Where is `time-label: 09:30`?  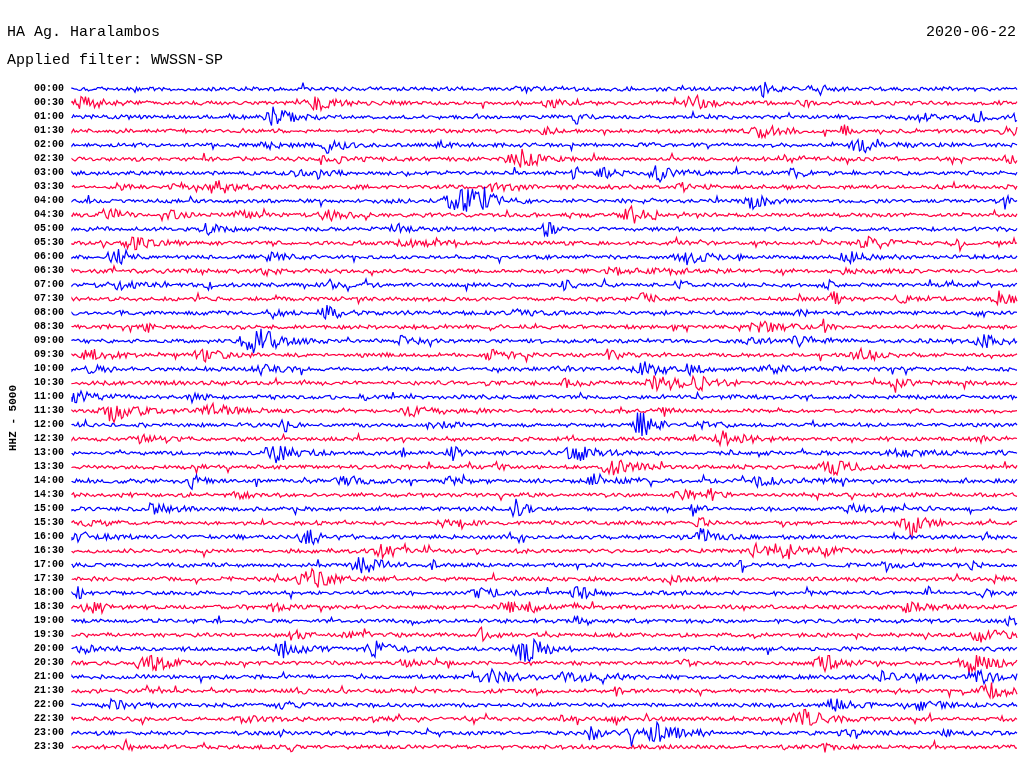 time-label: 09:30 is located at coordinates (48, 355).